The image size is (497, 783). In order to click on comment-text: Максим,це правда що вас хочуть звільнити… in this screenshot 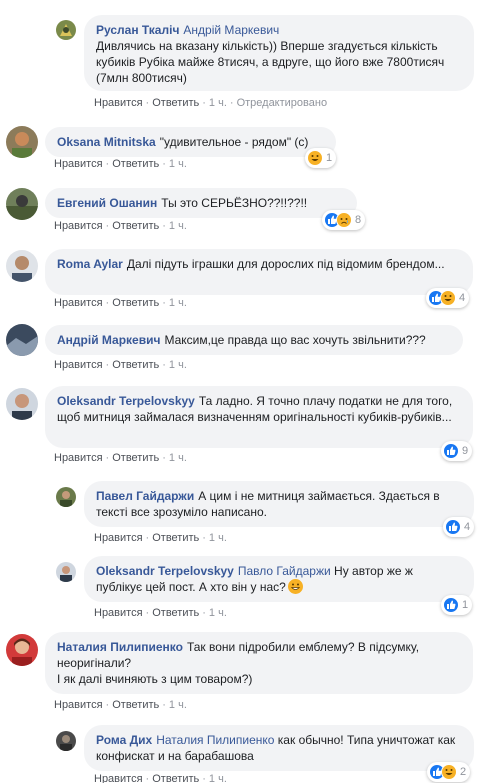, I will do `click(295, 340)`.